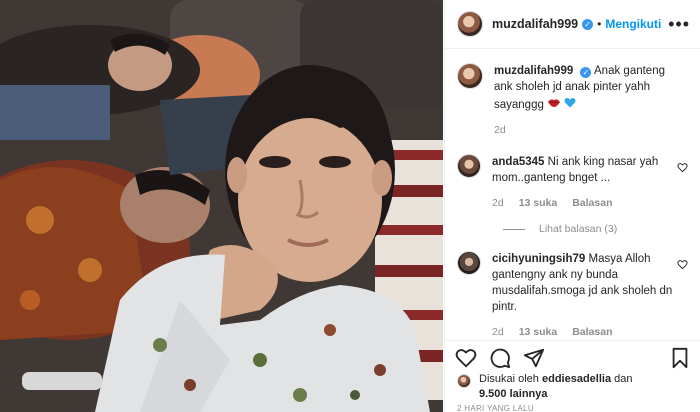 This screenshot has width=700, height=412. I want to click on blue-heart-emoji-icon, so click(570, 102).